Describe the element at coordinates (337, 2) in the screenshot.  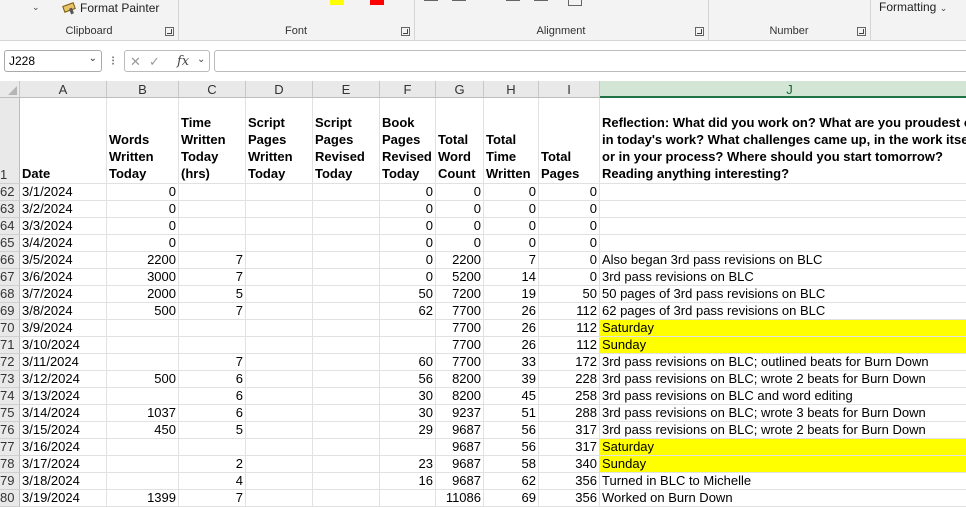
I see `highlight-color-swatch` at that location.